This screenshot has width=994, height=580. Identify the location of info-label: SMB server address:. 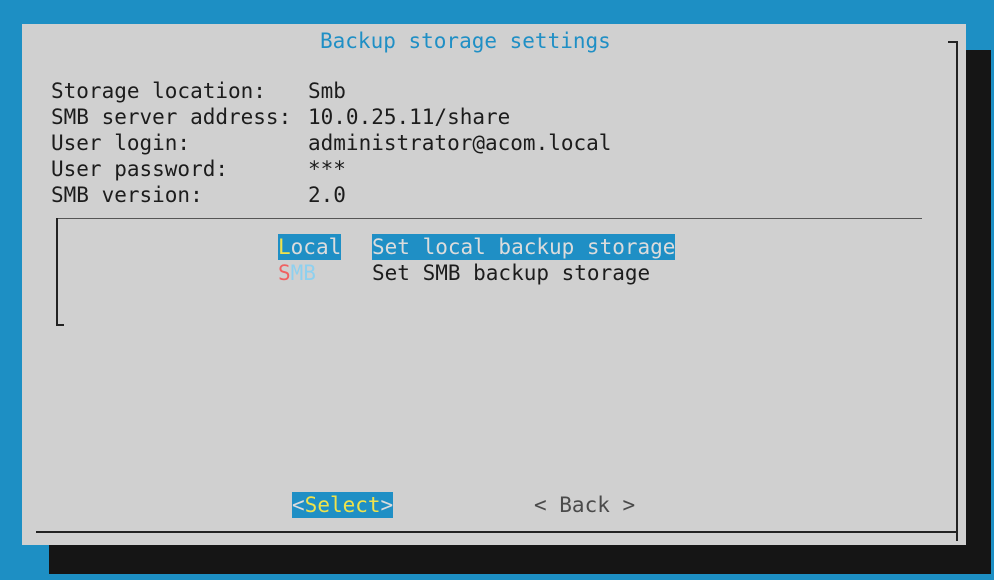
(171, 117).